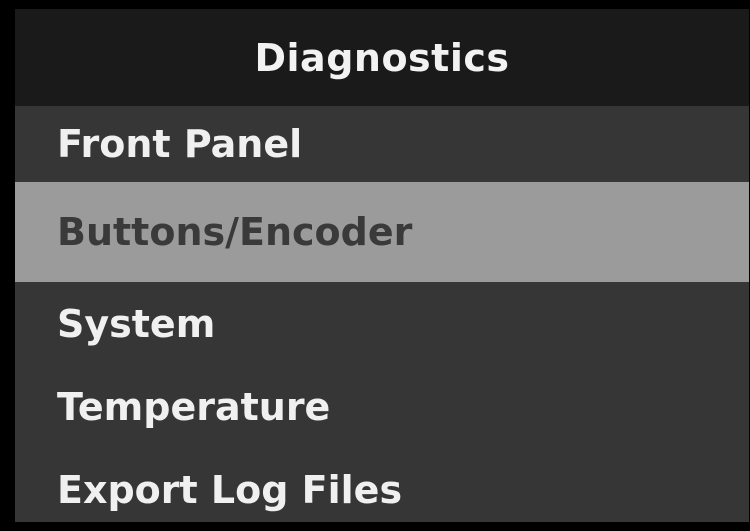 The image size is (750, 531). What do you see at coordinates (382, 485) in the screenshot?
I see `menu-item-export-log-files: Export Log Files` at bounding box center [382, 485].